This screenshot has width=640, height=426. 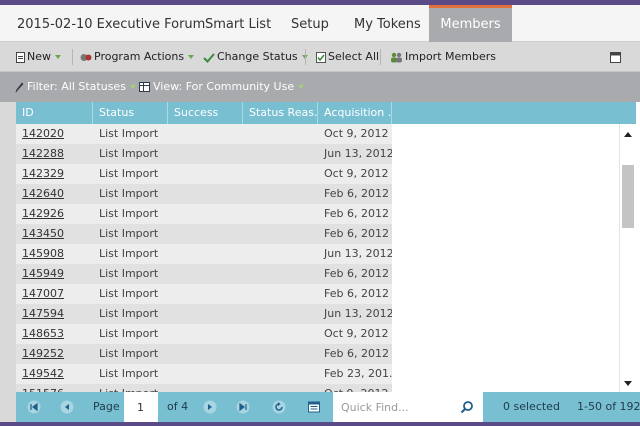 What do you see at coordinates (628, 383) in the screenshot?
I see `scroll-down-icon` at bounding box center [628, 383].